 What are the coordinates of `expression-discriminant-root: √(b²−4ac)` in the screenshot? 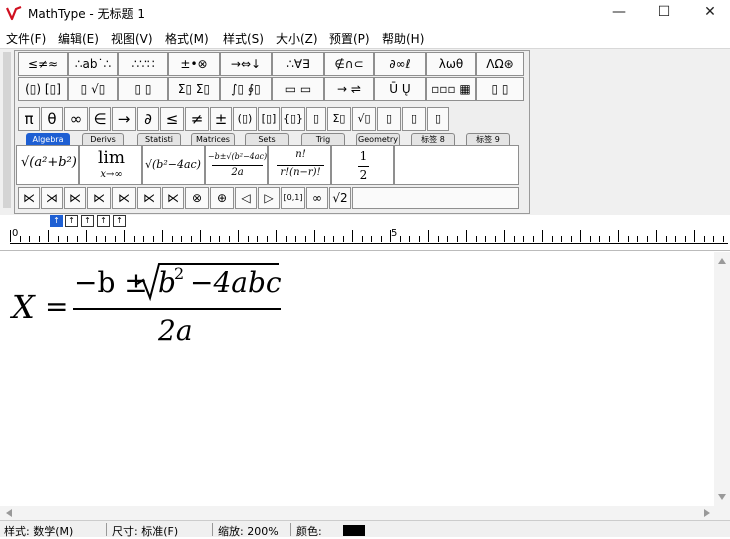 It's located at (173, 165).